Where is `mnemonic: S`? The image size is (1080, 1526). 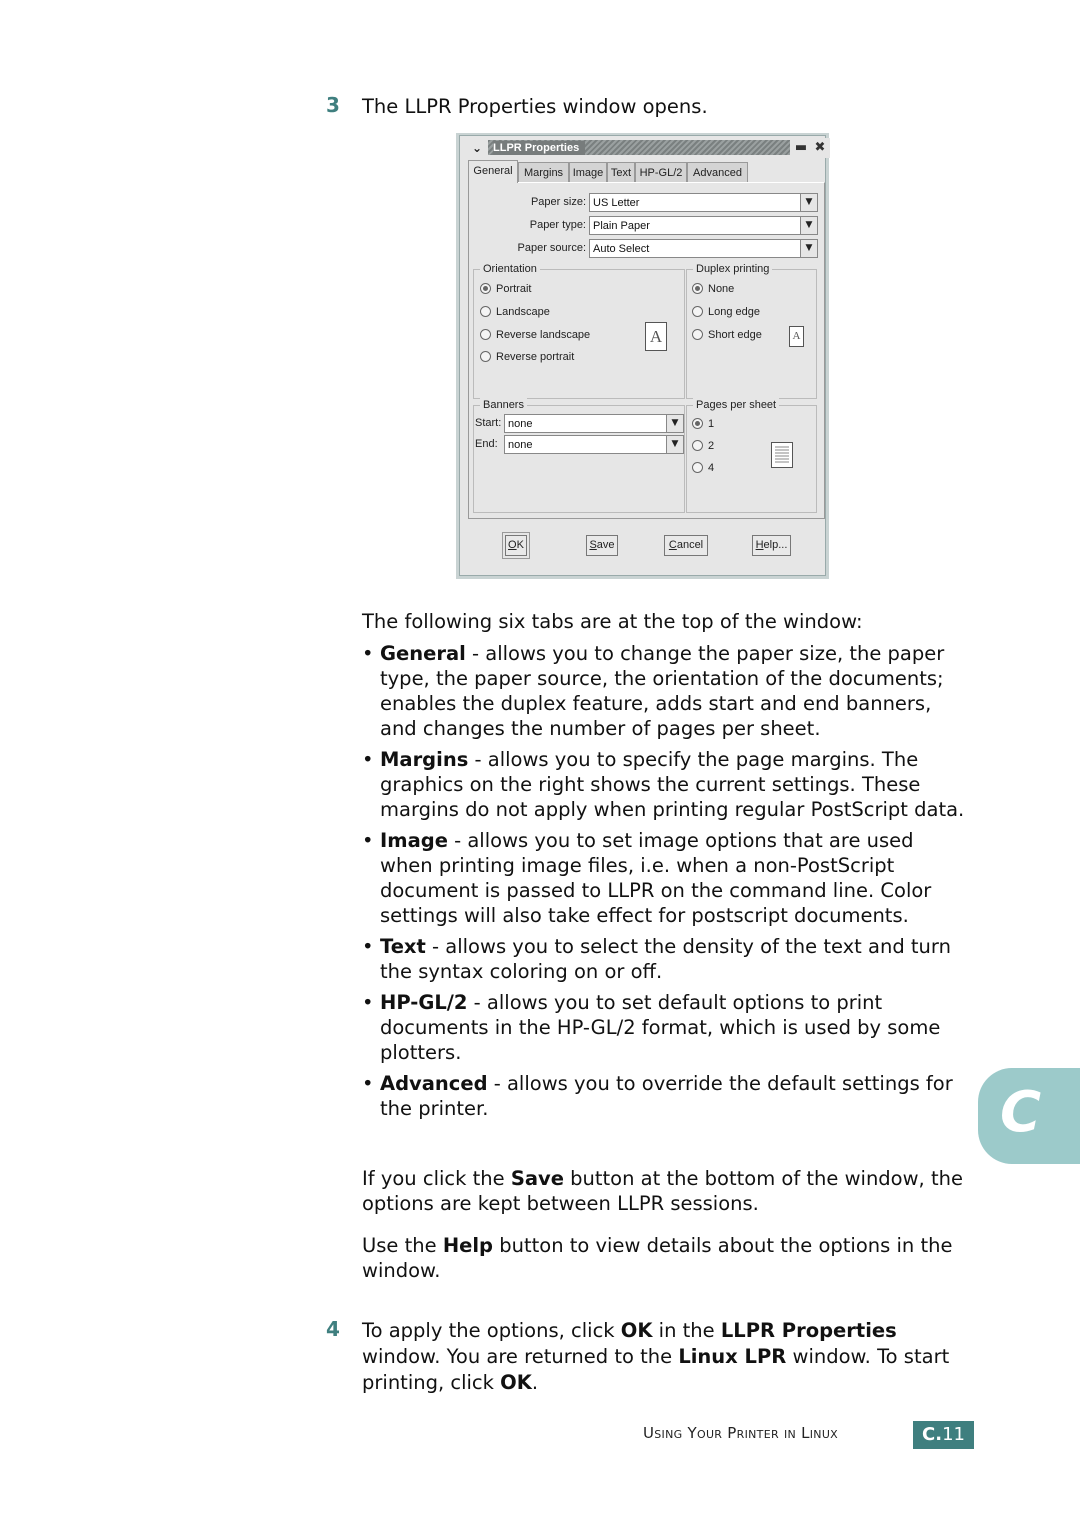 mnemonic: S is located at coordinates (593, 545).